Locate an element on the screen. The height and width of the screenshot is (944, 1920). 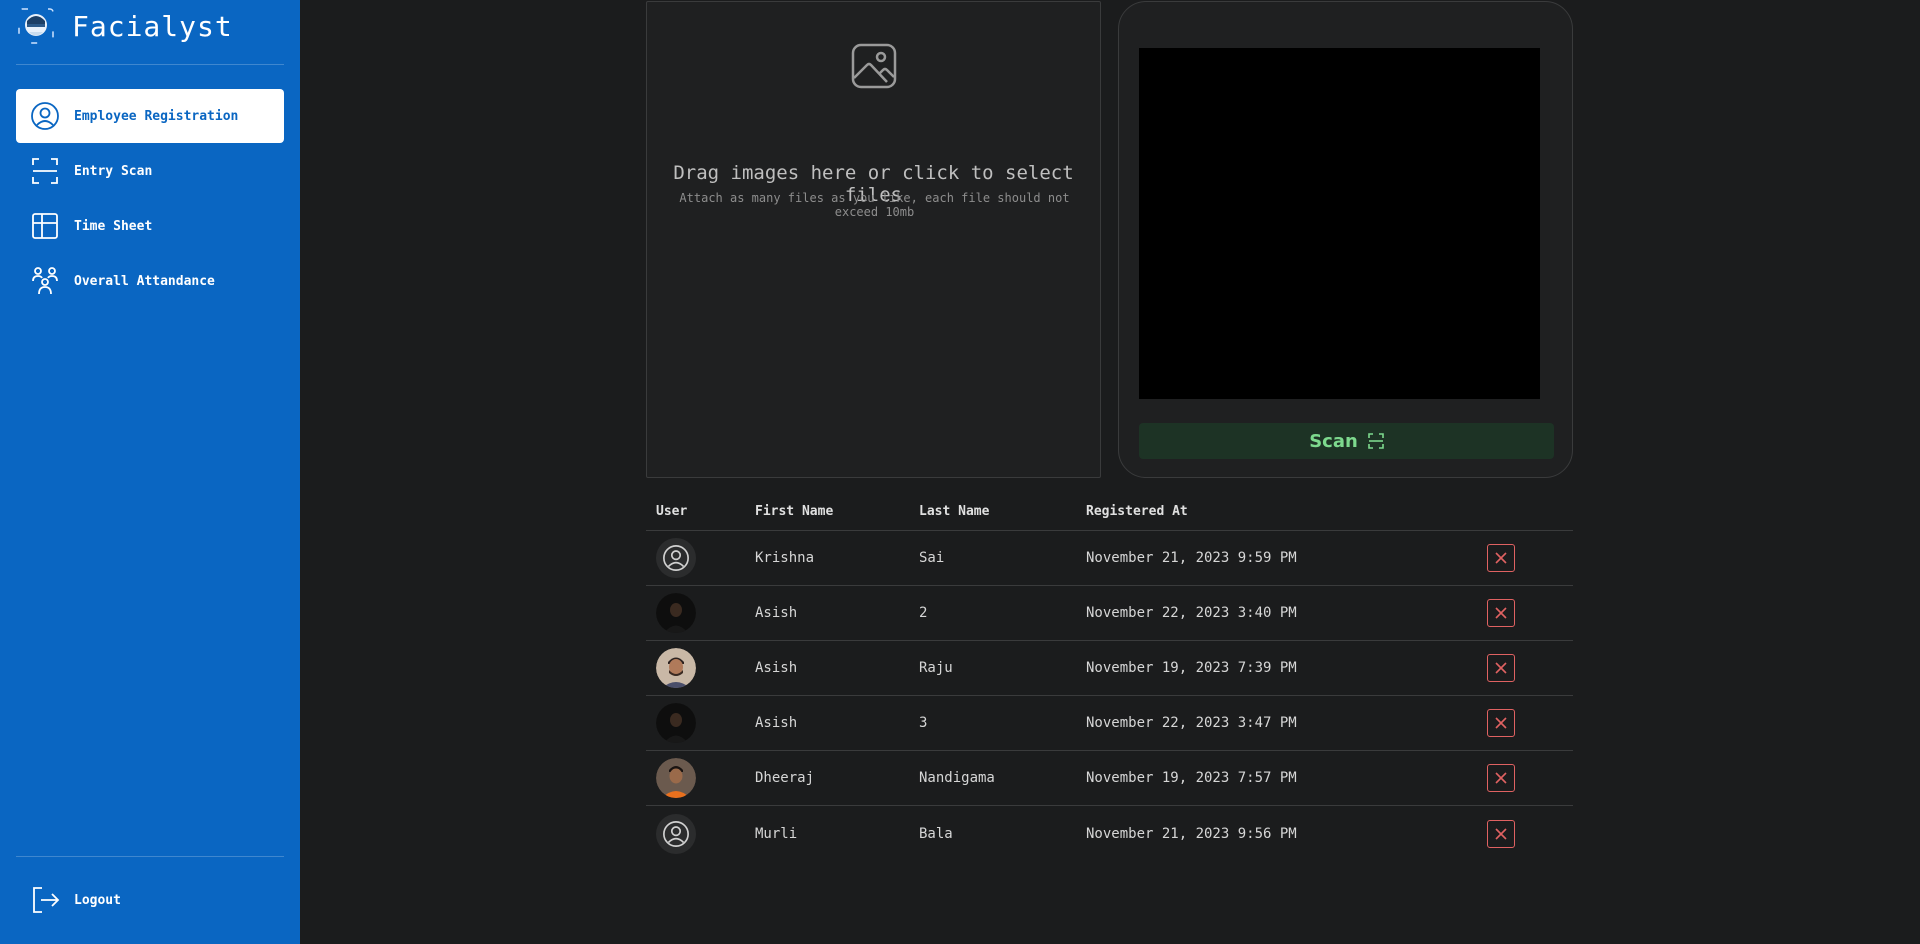
brand-name: Facialyst is located at coordinates (152, 26).